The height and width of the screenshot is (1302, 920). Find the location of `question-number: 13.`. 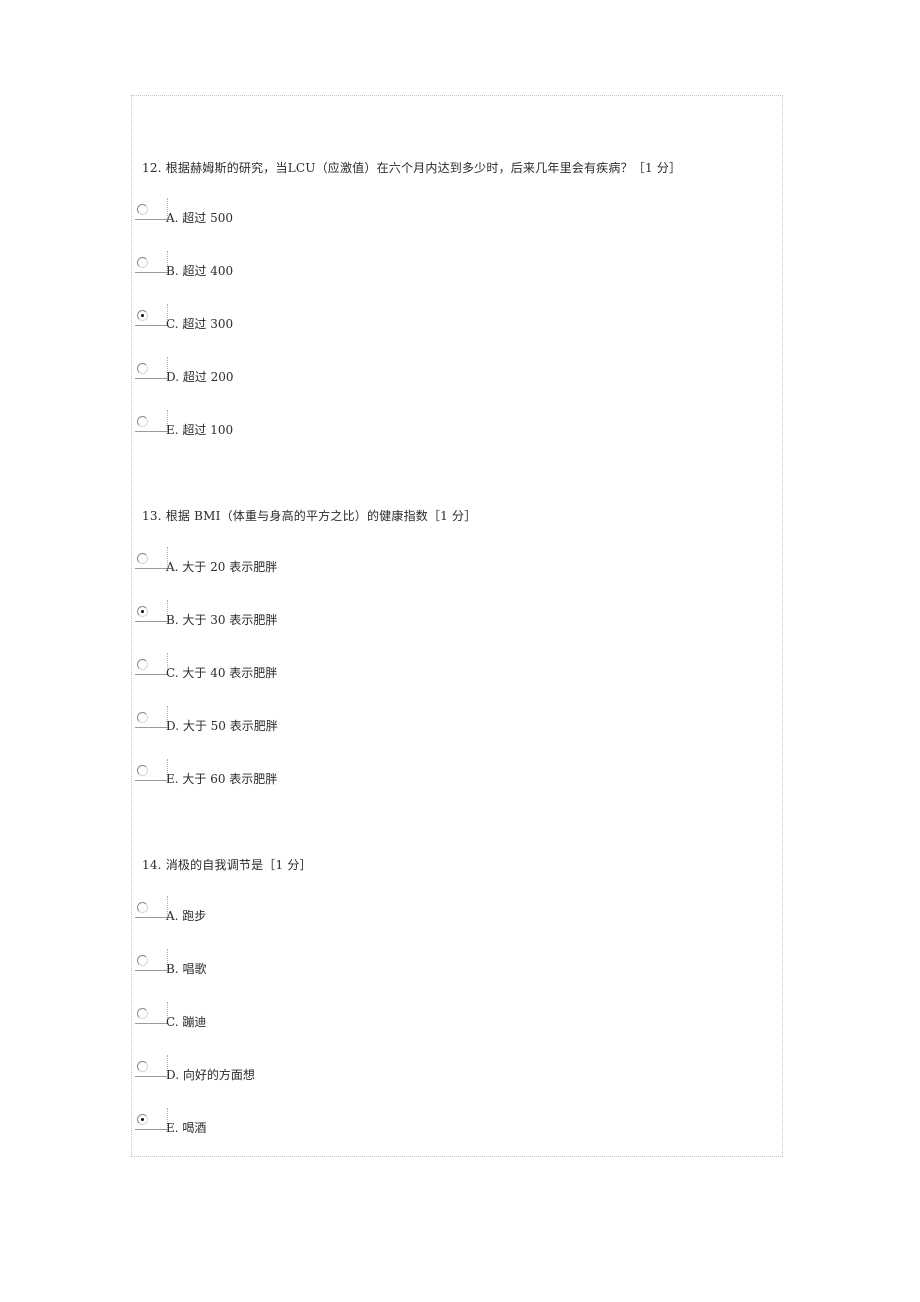

question-number: 13. is located at coordinates (152, 516).